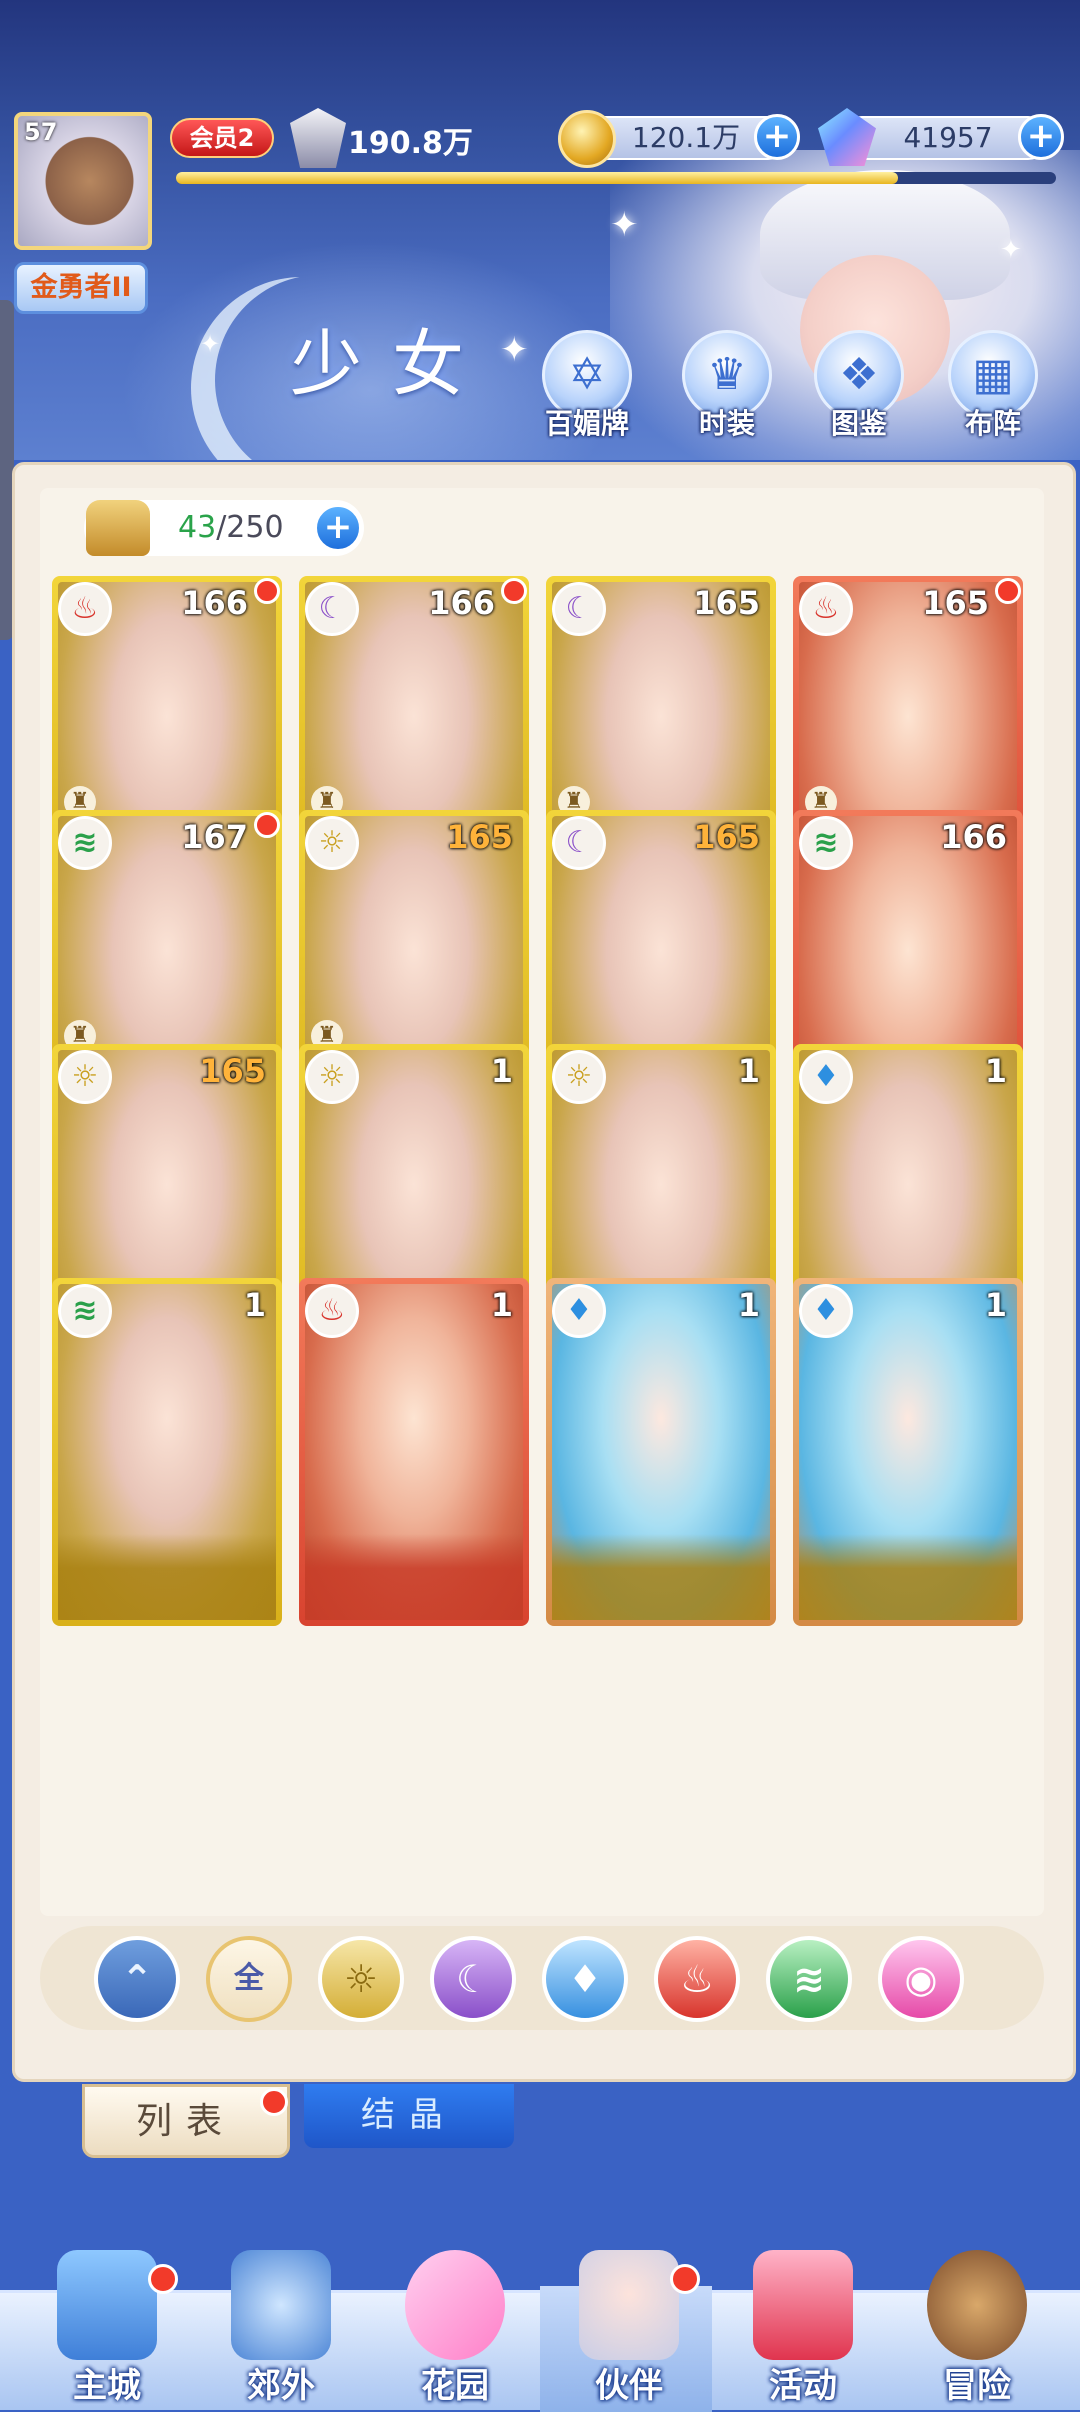 The image size is (1080, 2412). What do you see at coordinates (948, 137) in the screenshot?
I see `gem-value: 41957` at bounding box center [948, 137].